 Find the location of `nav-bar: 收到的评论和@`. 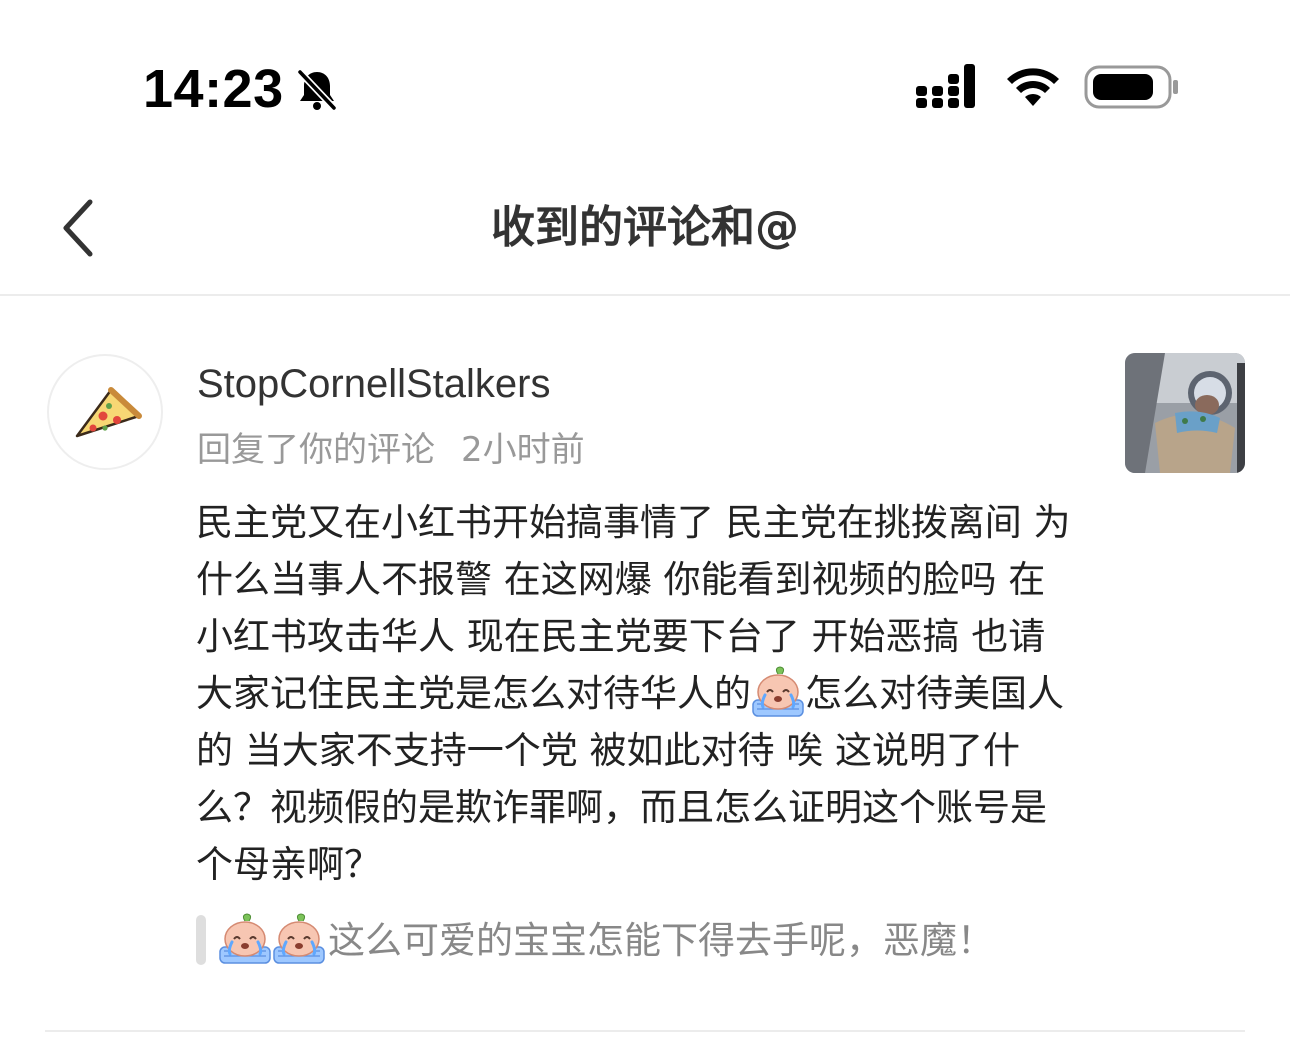

nav-bar: 收到的评论和@ is located at coordinates (645, 228).